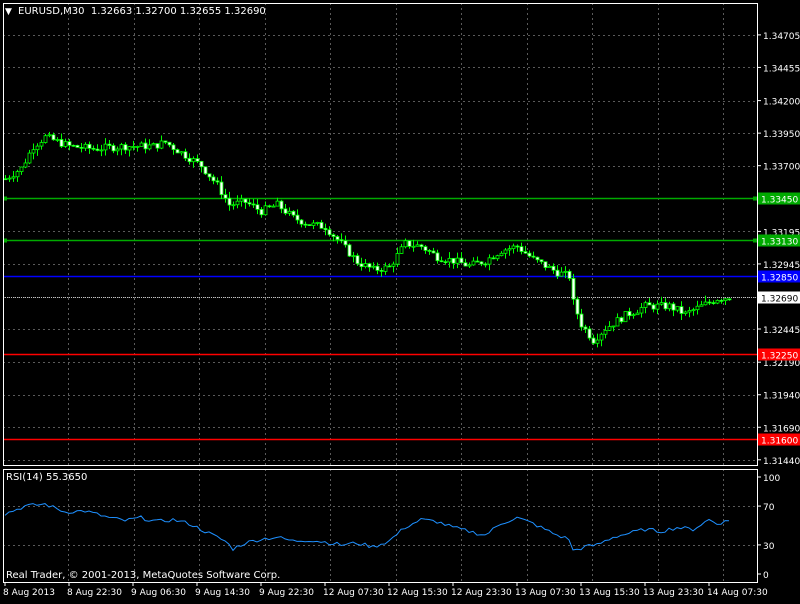  What do you see at coordinates (781, 397) in the screenshot?
I see `price-tick-label: 1.31940` at bounding box center [781, 397].